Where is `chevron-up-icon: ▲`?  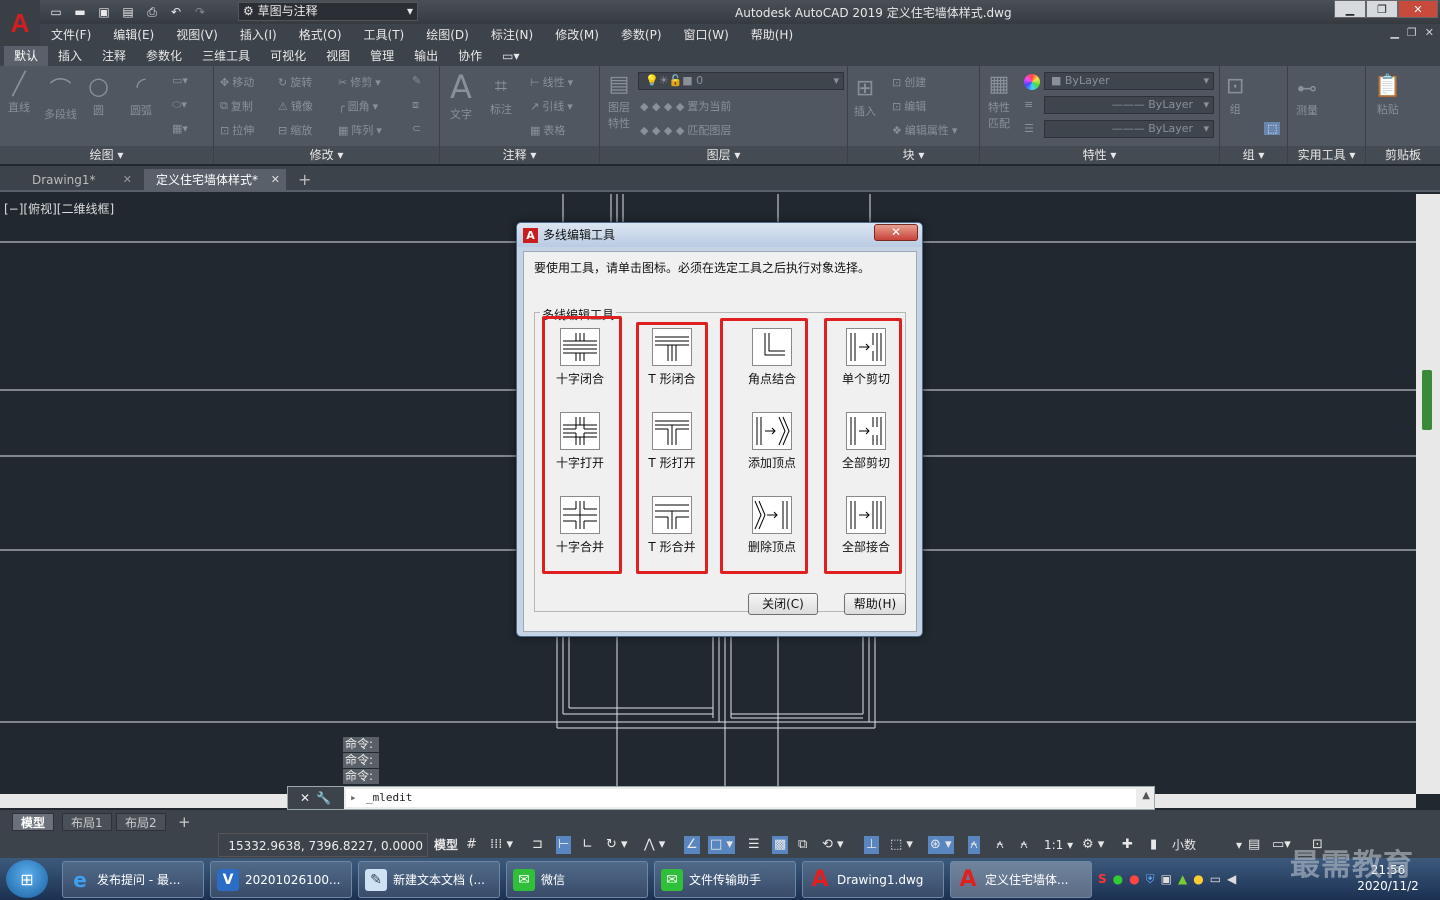
chevron-up-icon: ▲ is located at coordinates (1146, 795).